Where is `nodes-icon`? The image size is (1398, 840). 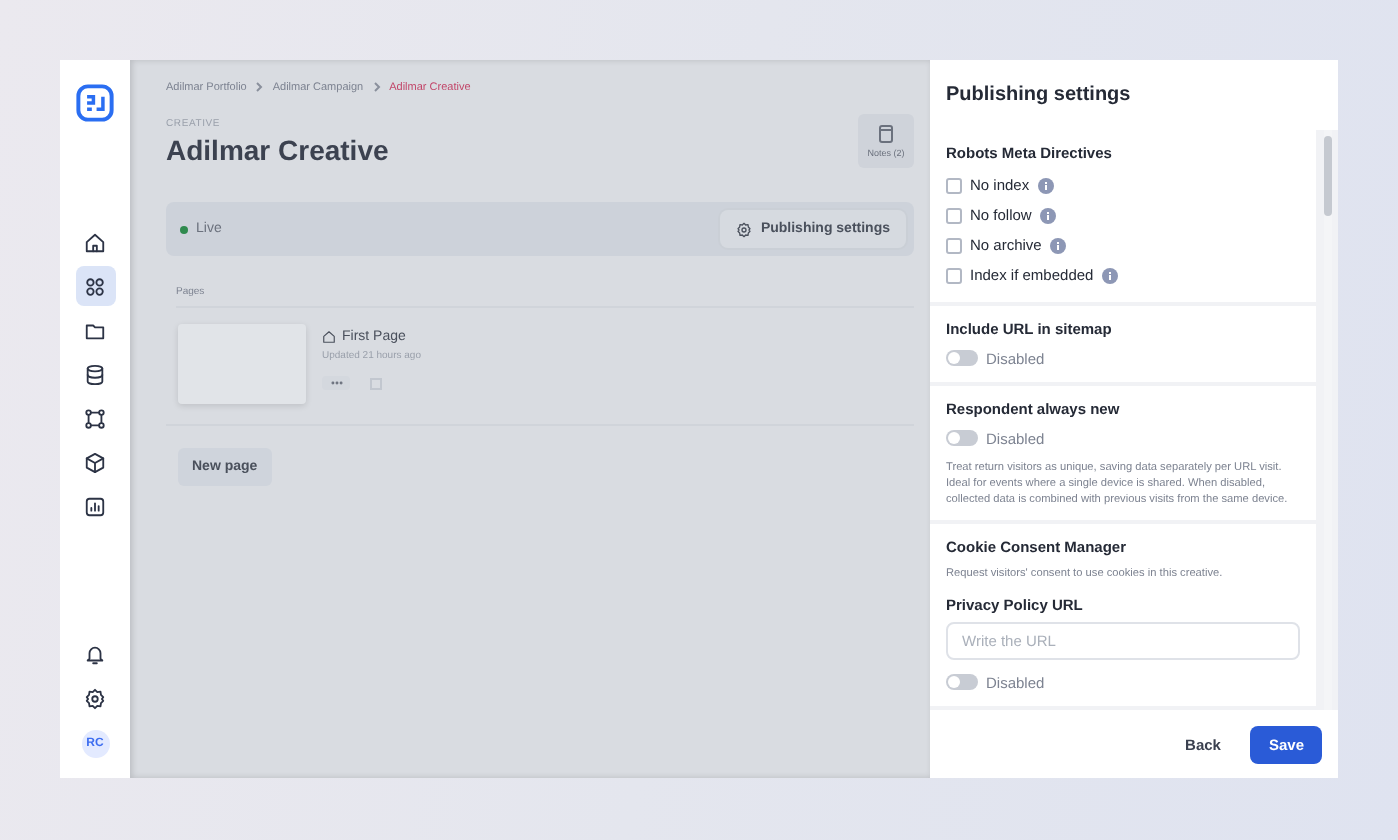
nodes-icon is located at coordinates (95, 418).